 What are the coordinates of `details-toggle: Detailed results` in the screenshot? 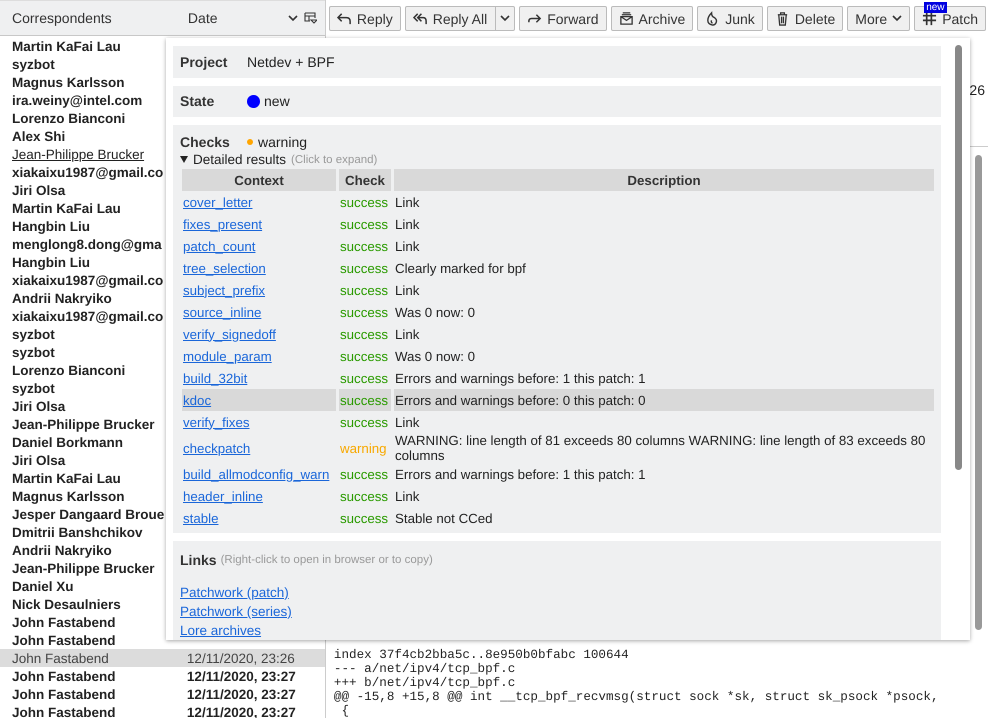 It's located at (239, 159).